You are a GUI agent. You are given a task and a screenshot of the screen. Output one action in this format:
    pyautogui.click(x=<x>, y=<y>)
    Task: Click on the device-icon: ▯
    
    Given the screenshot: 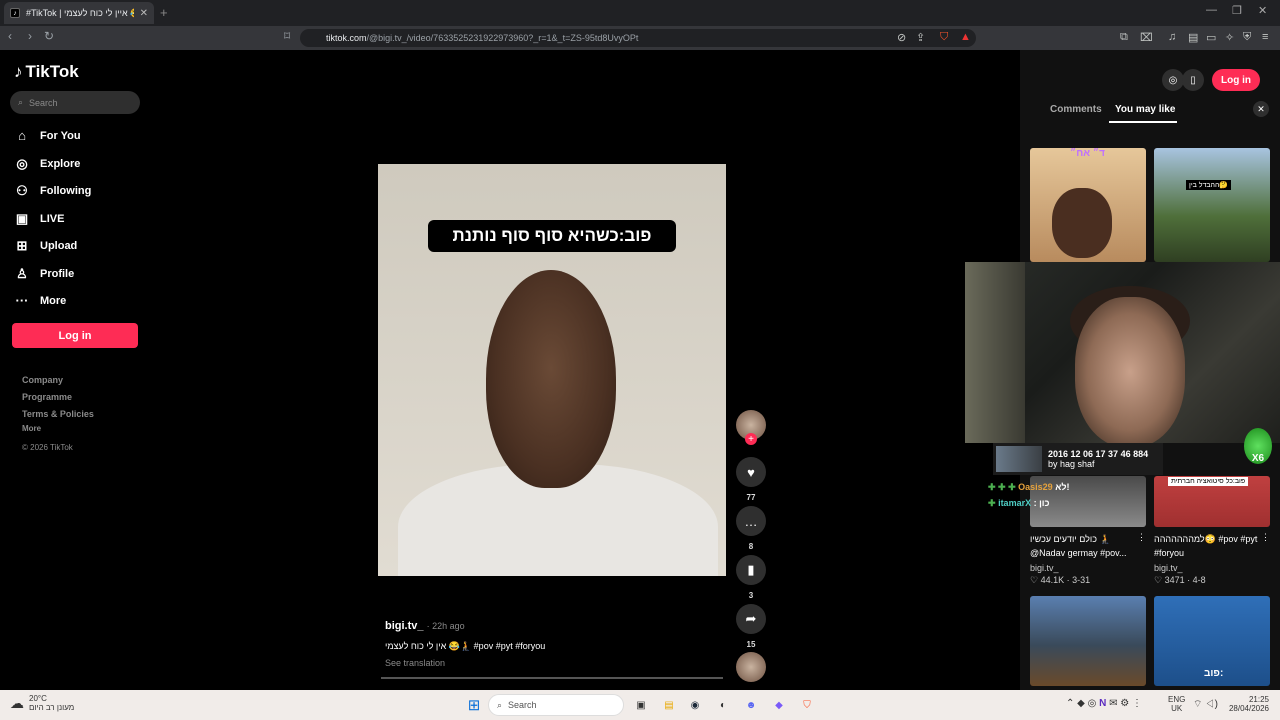 What is the action you would take?
    pyautogui.click(x=1193, y=80)
    